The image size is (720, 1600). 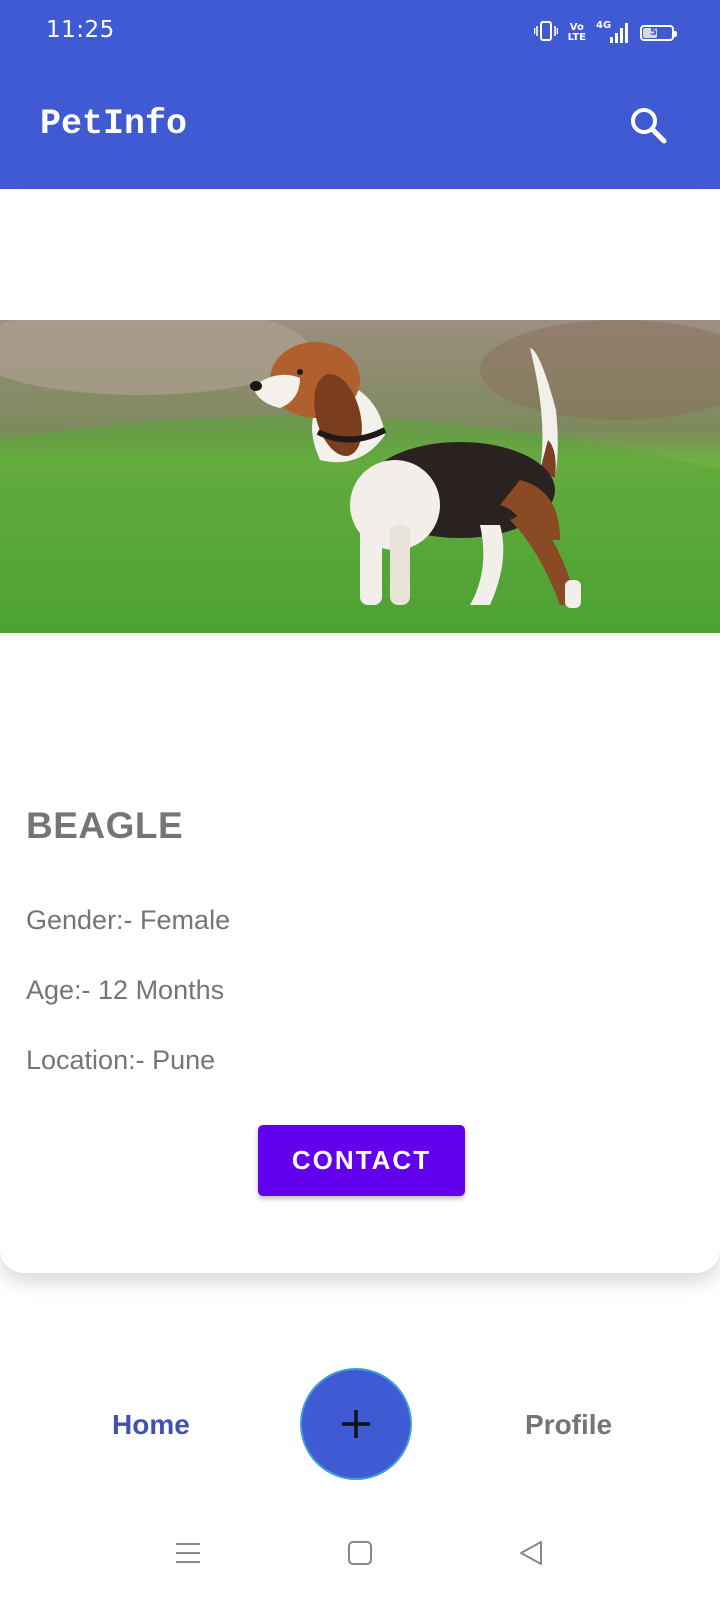 I want to click on vibrate-icon, so click(x=545, y=33).